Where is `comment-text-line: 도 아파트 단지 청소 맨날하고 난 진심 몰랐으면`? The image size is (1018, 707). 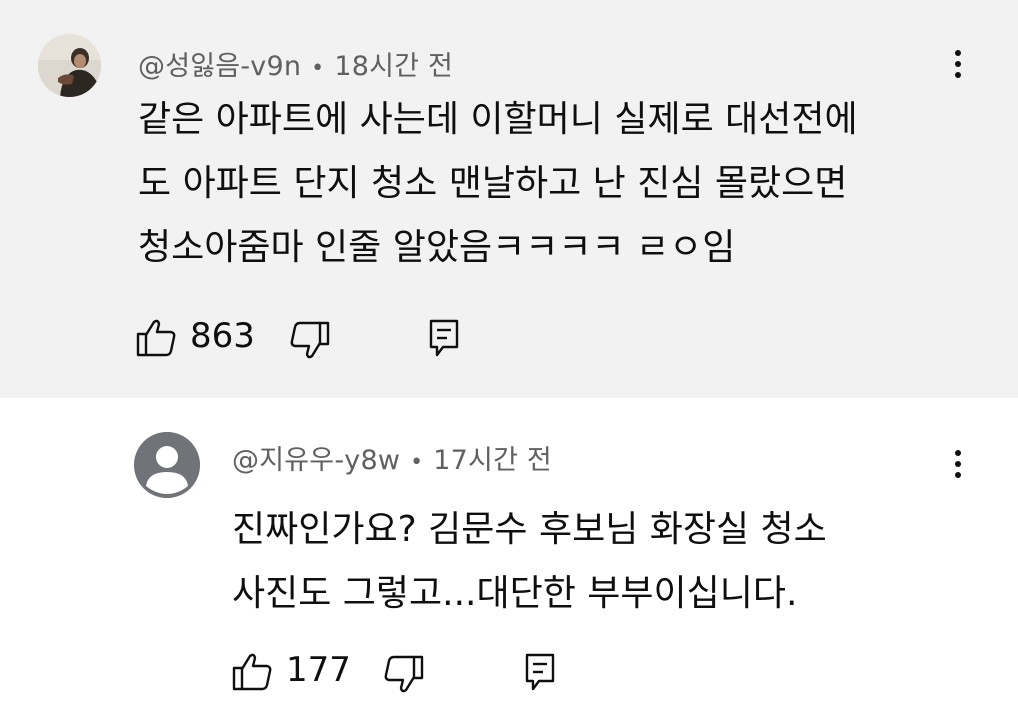
comment-text-line: 도 아파트 단지 청소 맨날하고 난 진심 몰랐으면 is located at coordinates (493, 183).